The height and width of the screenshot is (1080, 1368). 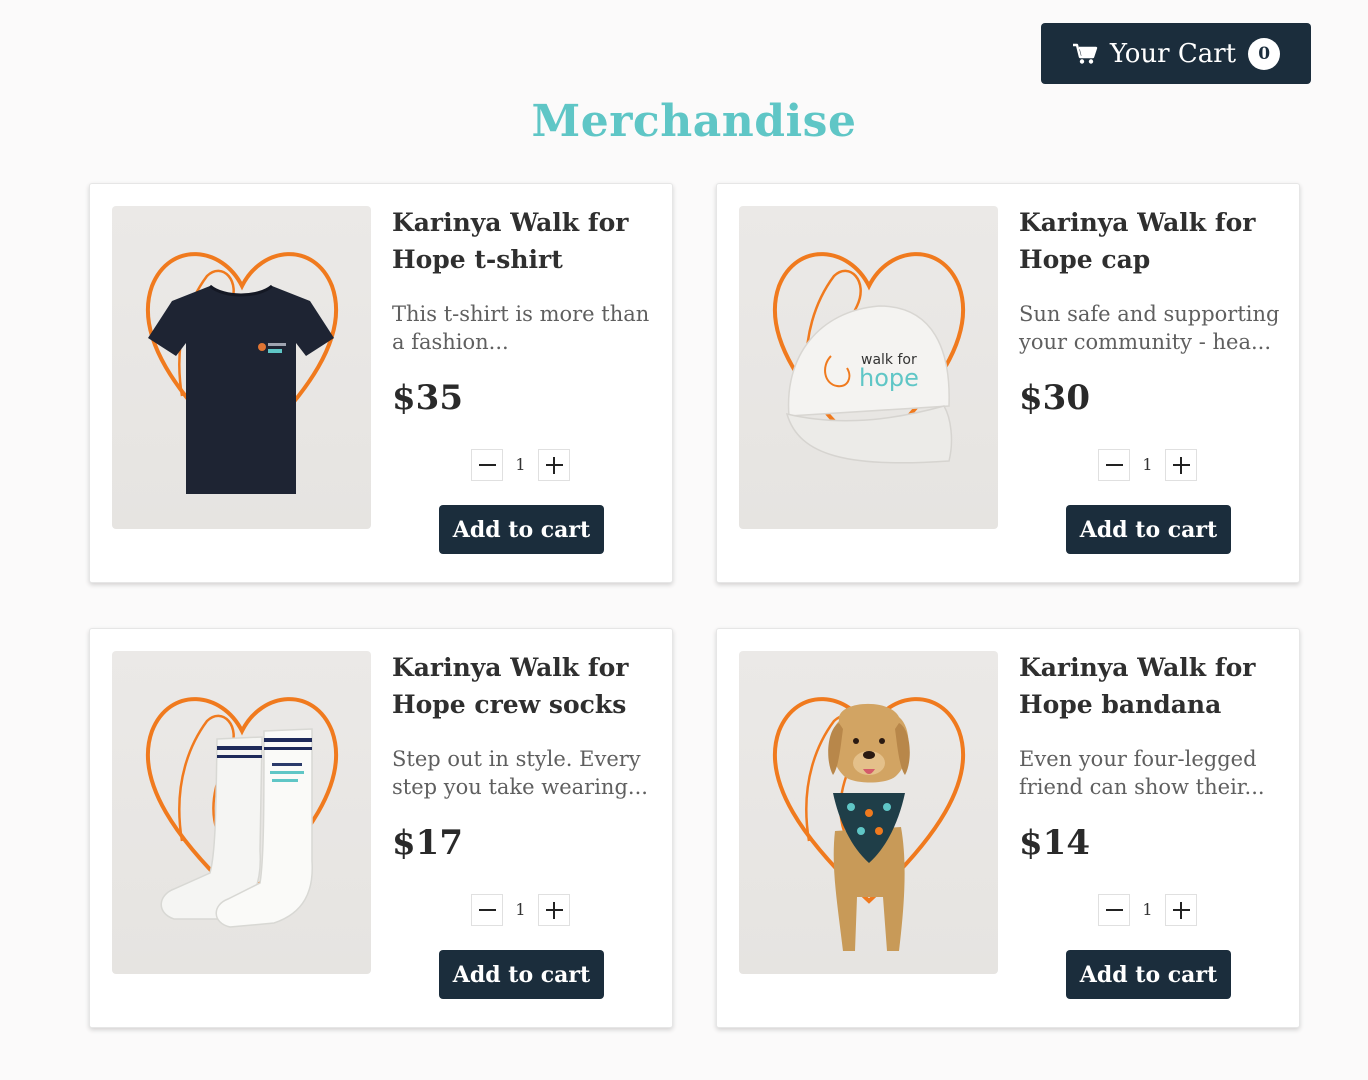 What do you see at coordinates (510, 686) in the screenshot?
I see `product-name: Karinya Walk for Hope crew socks` at bounding box center [510, 686].